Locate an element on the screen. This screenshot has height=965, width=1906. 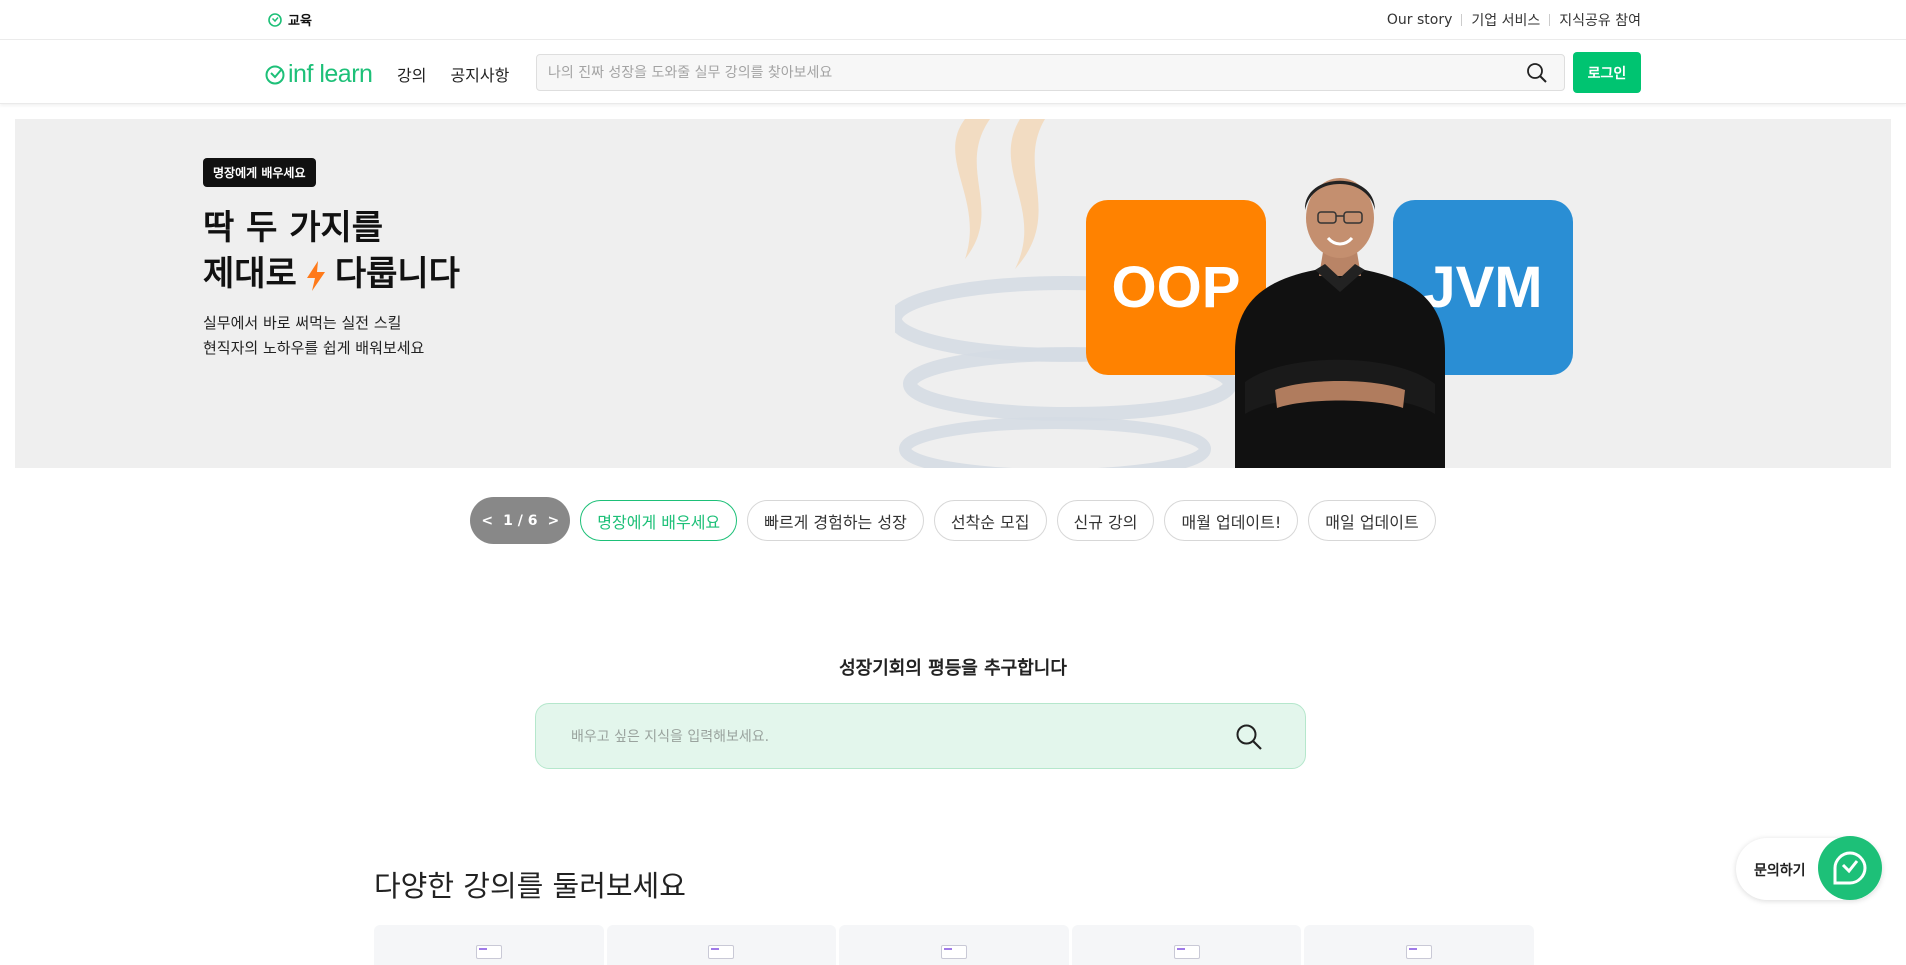
our-story-link: Our story is located at coordinates (1420, 20).